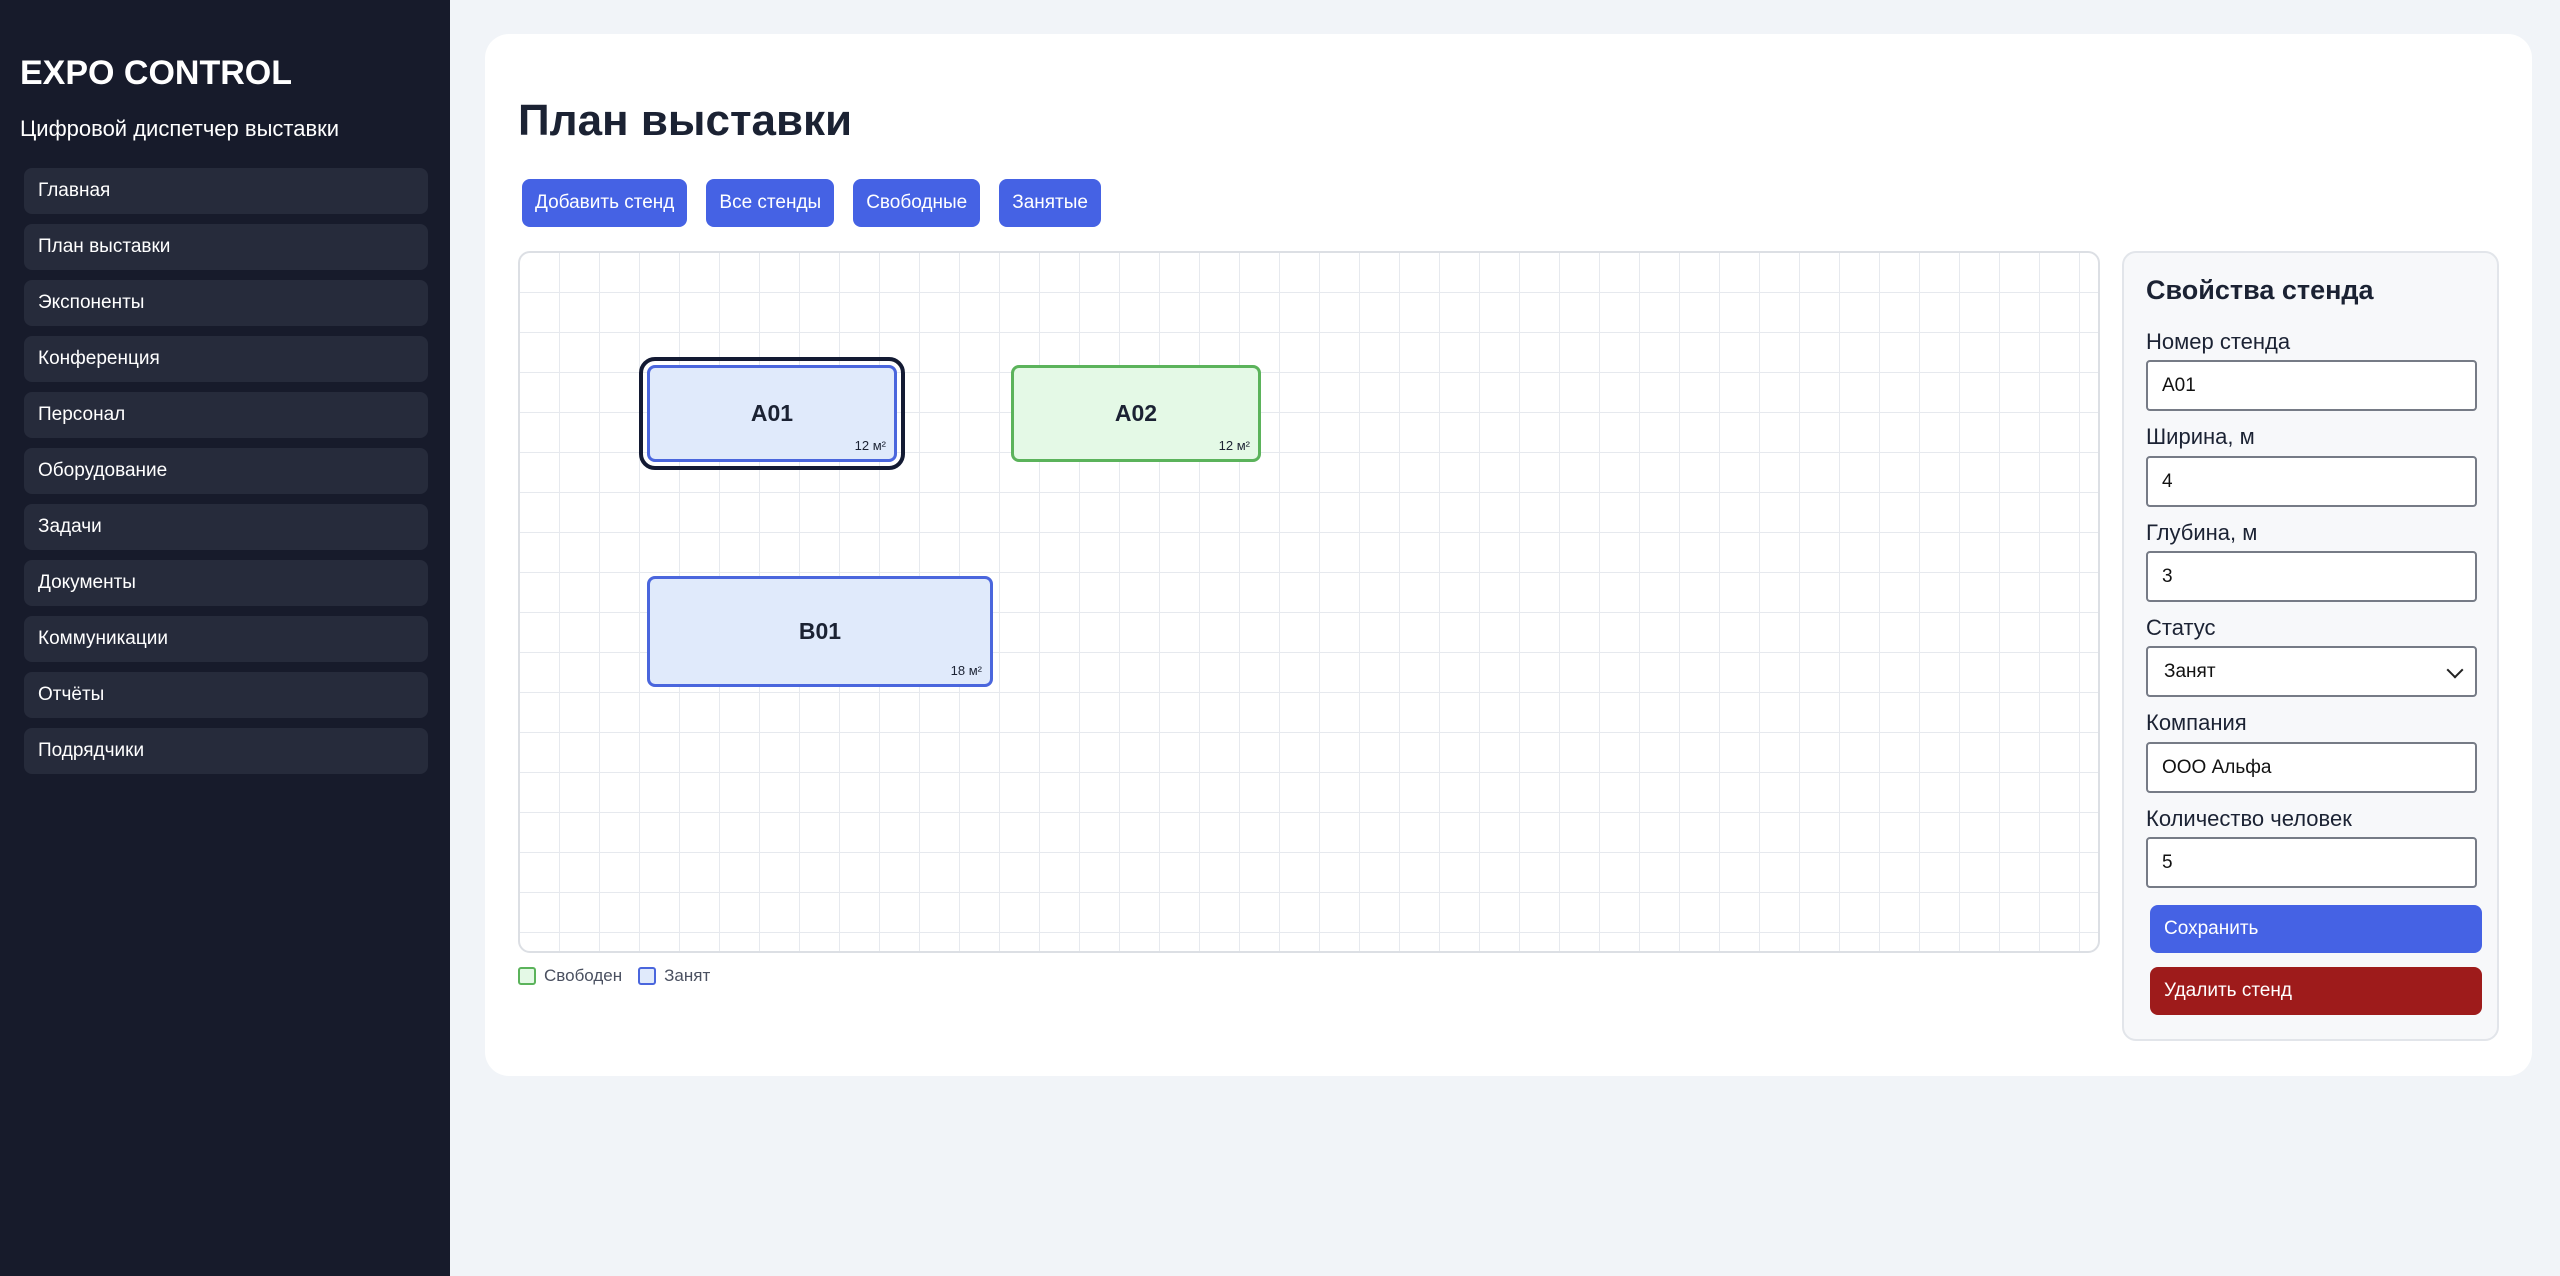  What do you see at coordinates (605, 203) in the screenshot?
I see `add-stand-button: Добавить стенд` at bounding box center [605, 203].